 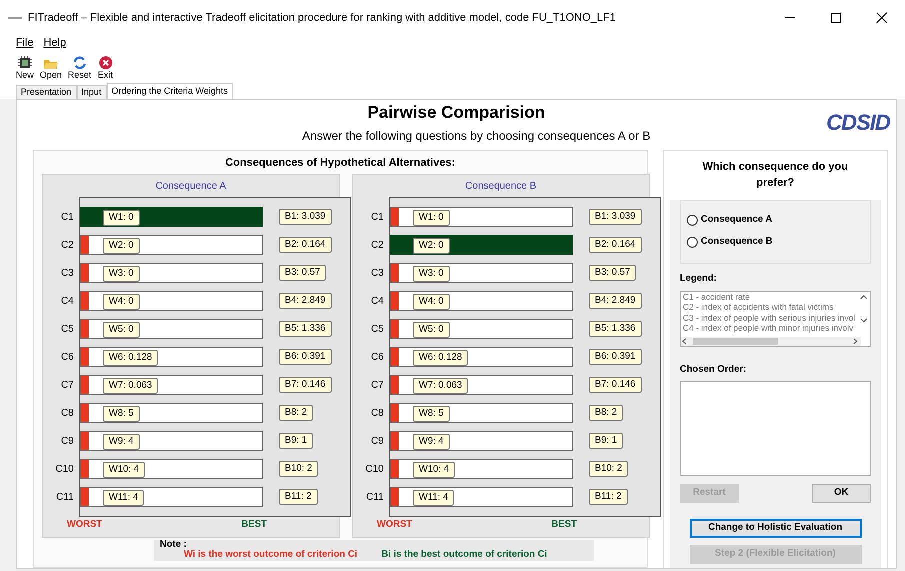 What do you see at coordinates (775, 318) in the screenshot?
I see `legend-list: C1 - accident rate C2 - index of accidents with fatal victims C3 - index of people with serious injuries invol C4 - index of people with minor injuries involv` at bounding box center [775, 318].